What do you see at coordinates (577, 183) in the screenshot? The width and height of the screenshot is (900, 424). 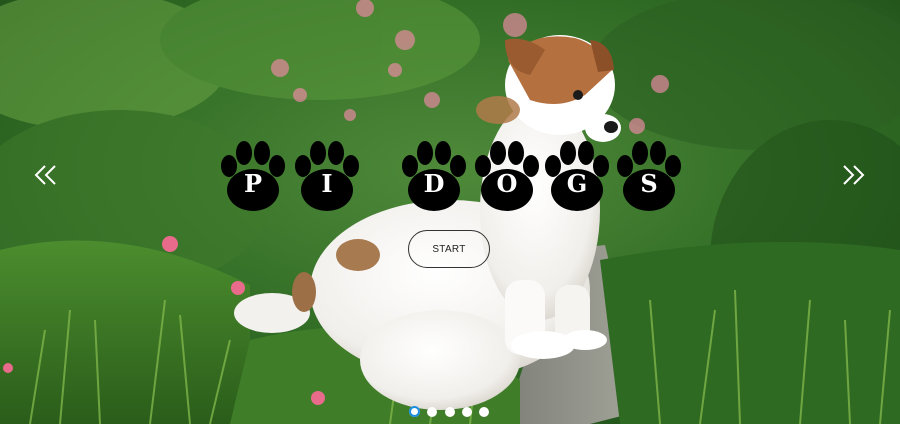 I see `logo-letter: G` at bounding box center [577, 183].